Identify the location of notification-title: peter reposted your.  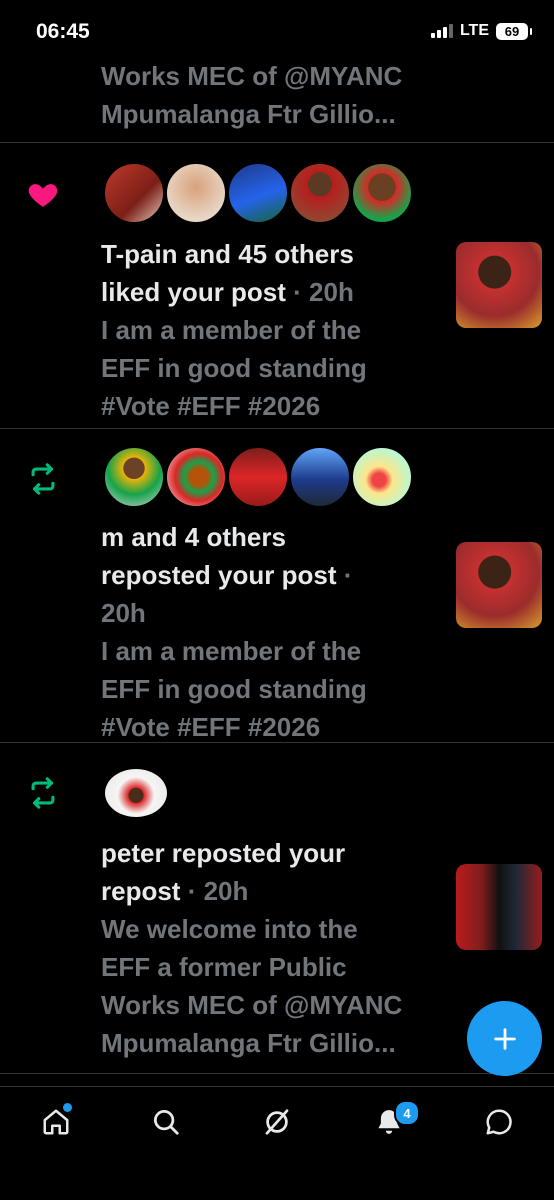
(223, 853).